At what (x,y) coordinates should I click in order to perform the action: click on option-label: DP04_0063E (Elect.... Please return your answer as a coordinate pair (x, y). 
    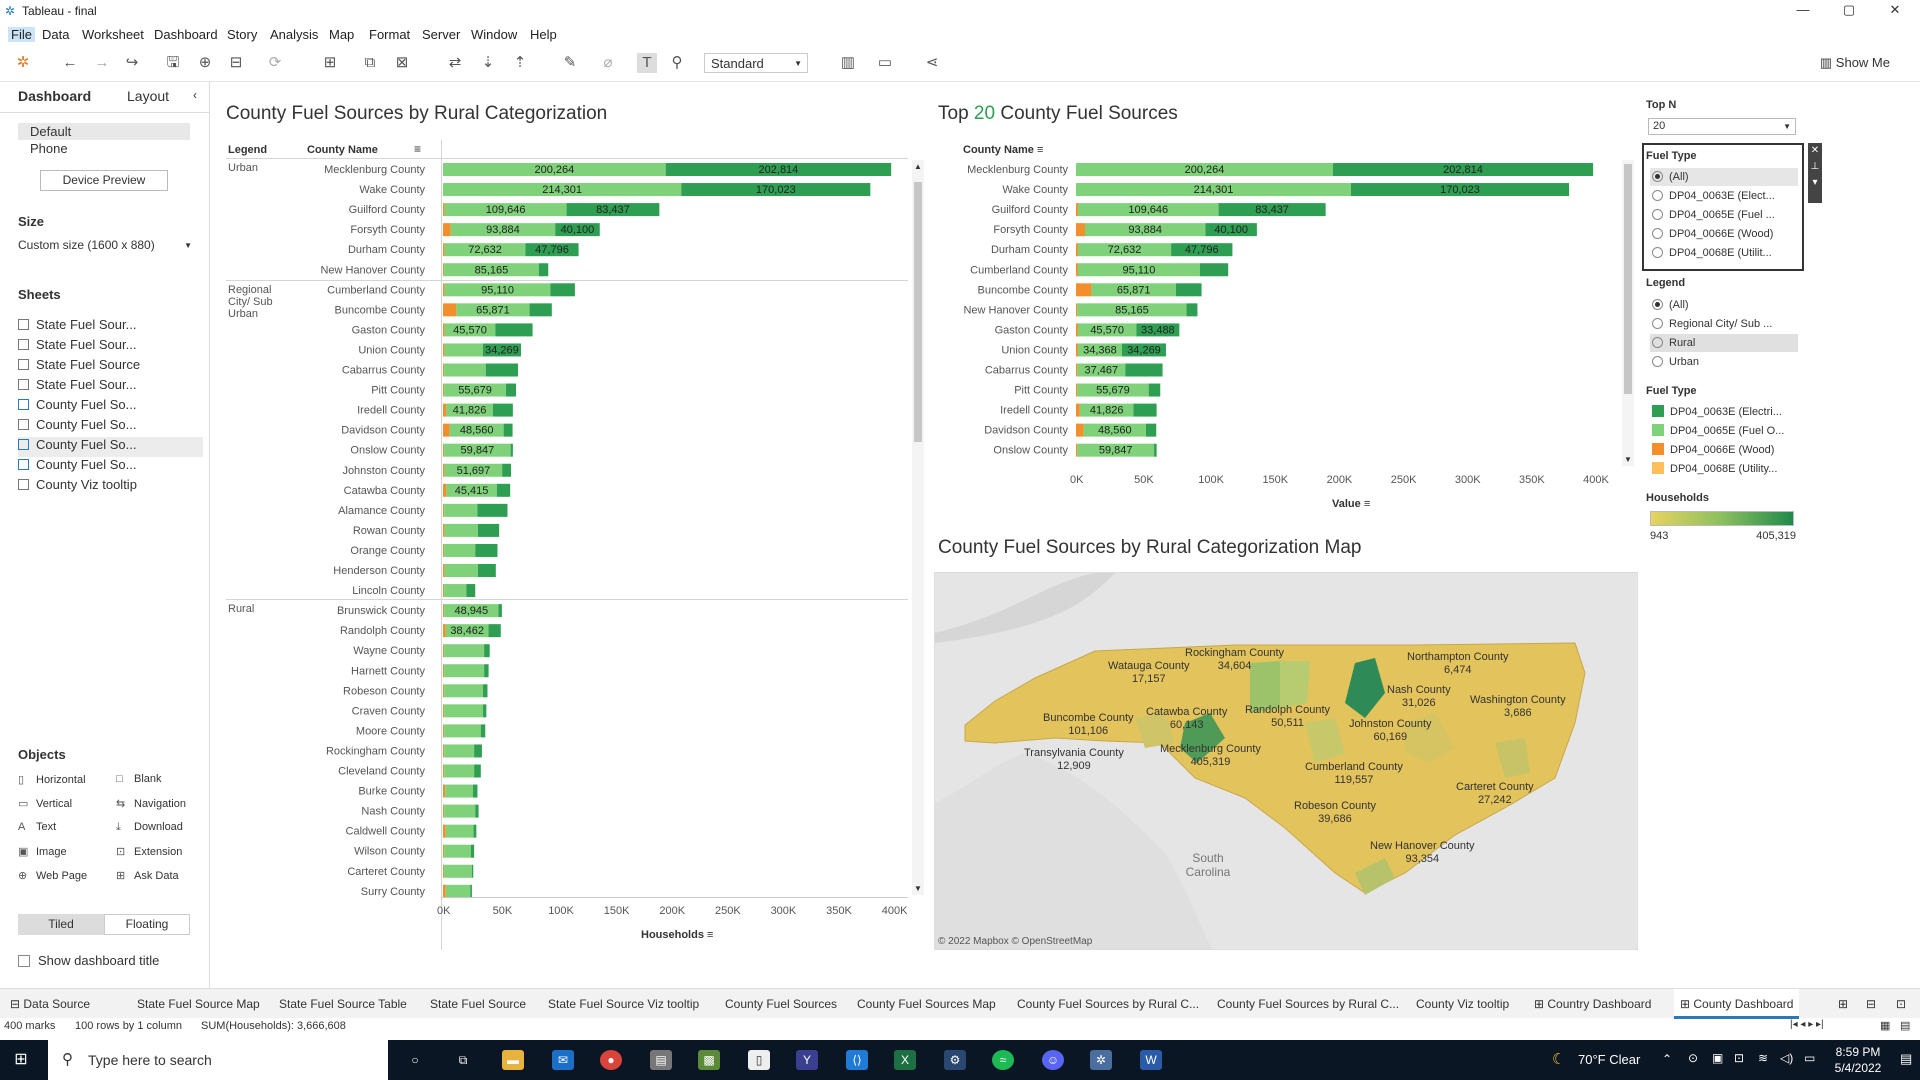
    Looking at the image, I should click on (1722, 196).